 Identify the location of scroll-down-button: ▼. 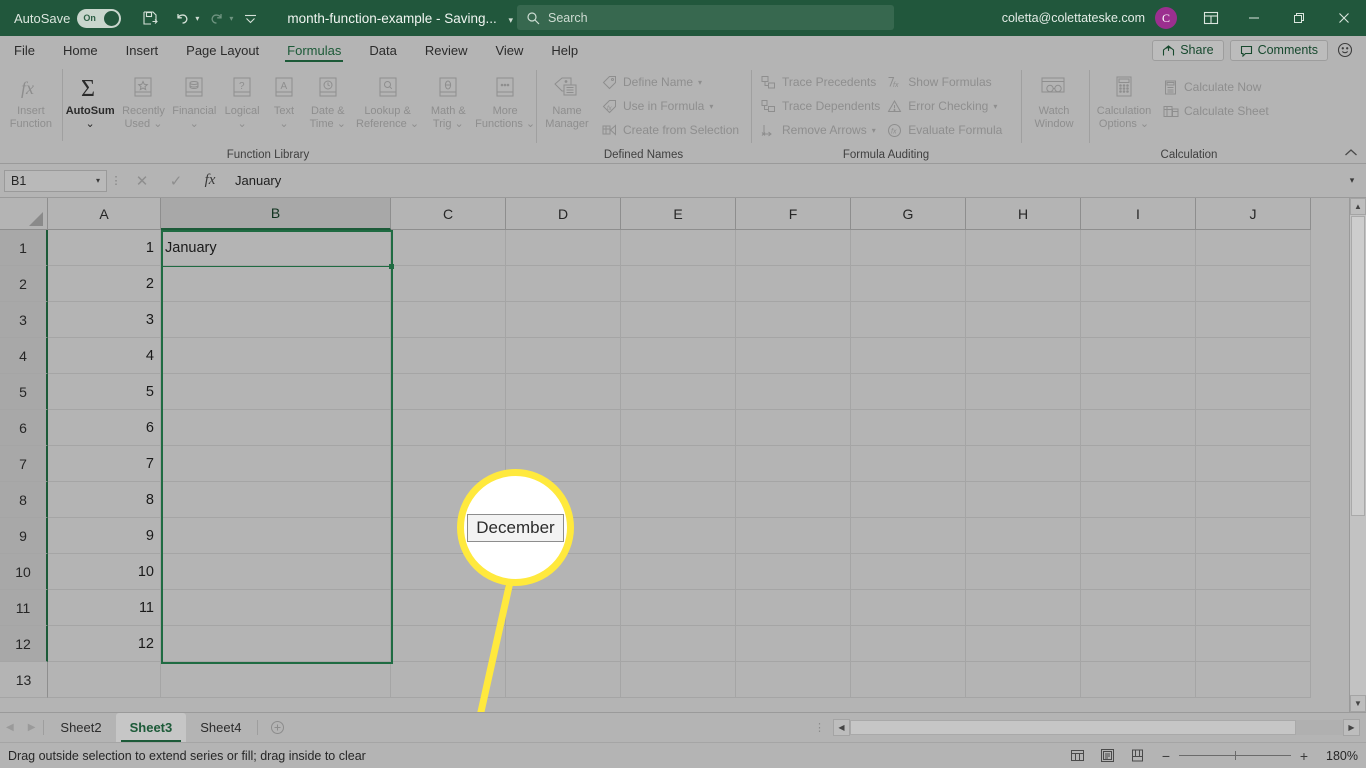
(1358, 703).